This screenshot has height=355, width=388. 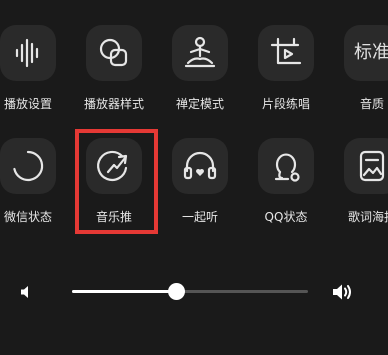 What do you see at coordinates (27, 217) in the screenshot?
I see `wechat-status-label: 微信状态` at bounding box center [27, 217].